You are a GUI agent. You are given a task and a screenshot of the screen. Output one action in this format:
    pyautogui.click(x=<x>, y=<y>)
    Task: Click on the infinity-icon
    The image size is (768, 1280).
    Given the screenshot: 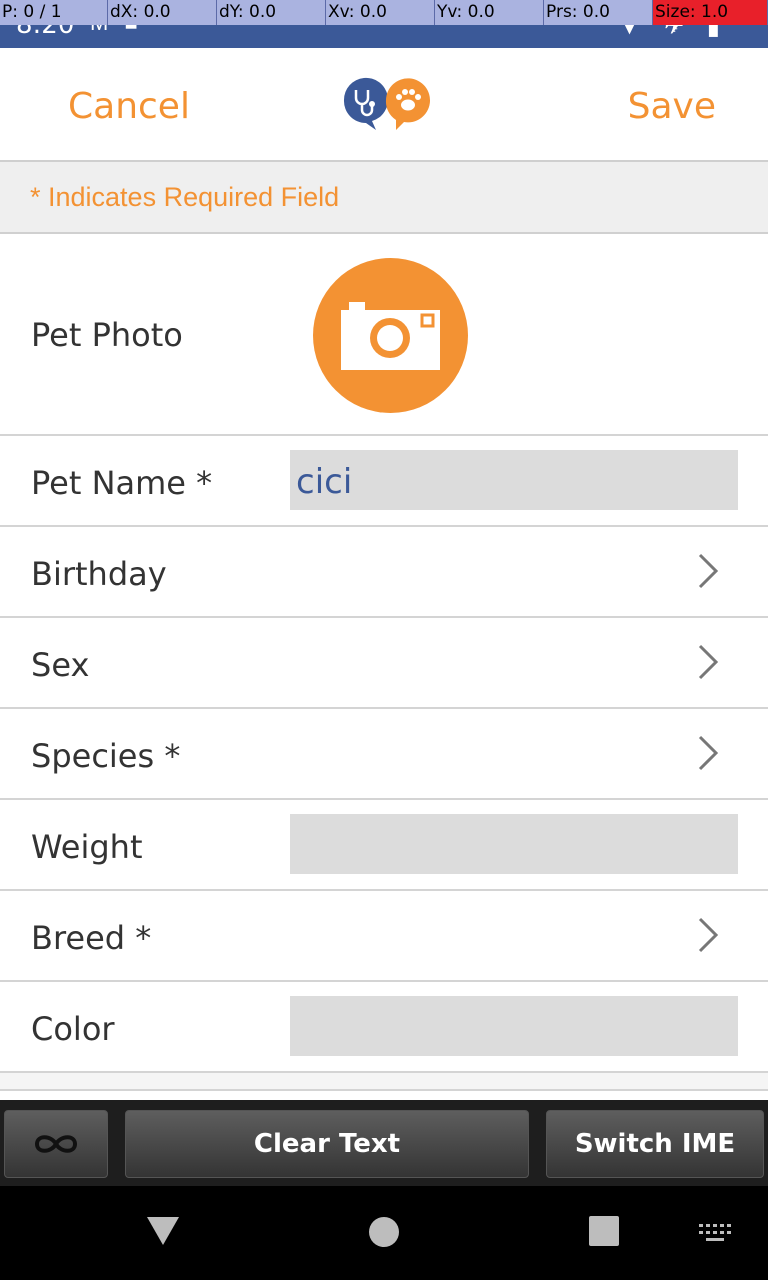 What is the action you would take?
    pyautogui.click(x=56, y=1144)
    